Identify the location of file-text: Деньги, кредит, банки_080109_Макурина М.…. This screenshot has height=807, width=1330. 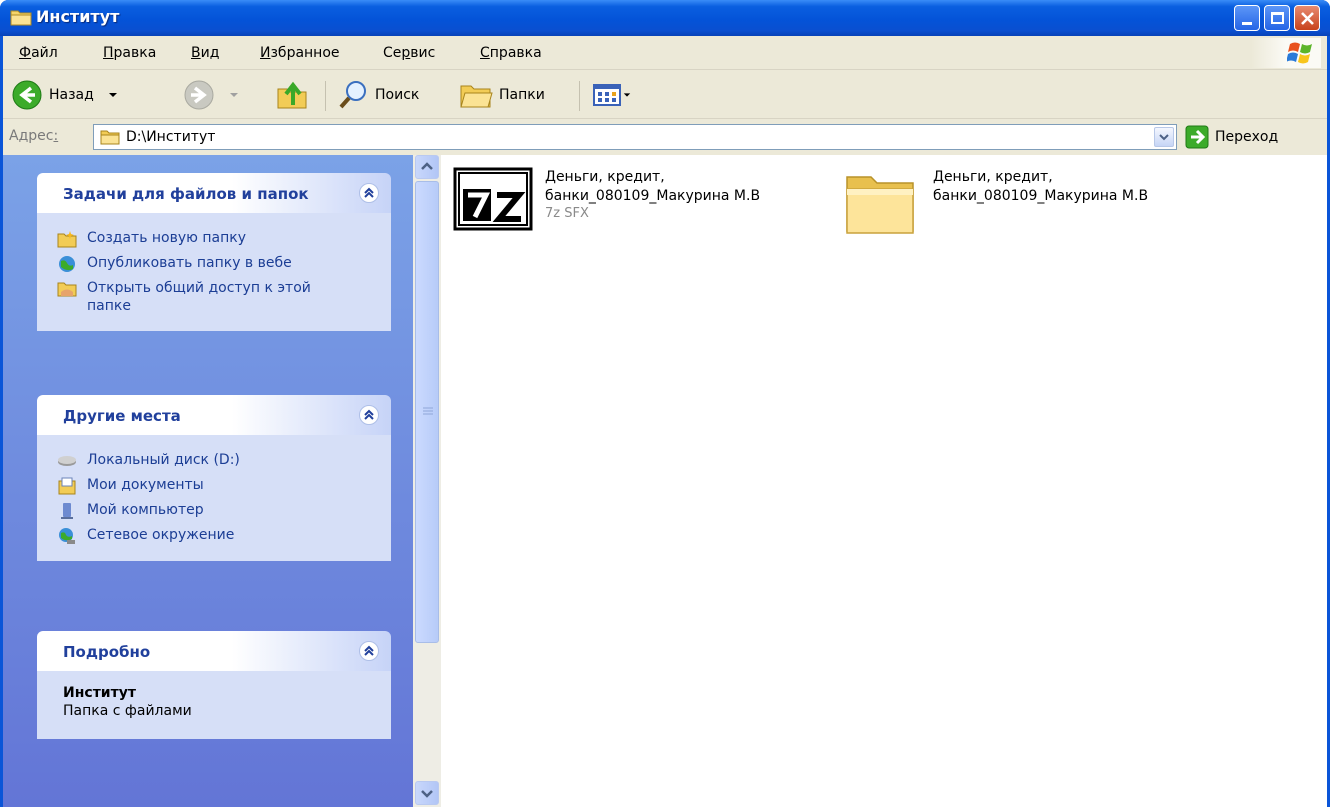
(652, 199).